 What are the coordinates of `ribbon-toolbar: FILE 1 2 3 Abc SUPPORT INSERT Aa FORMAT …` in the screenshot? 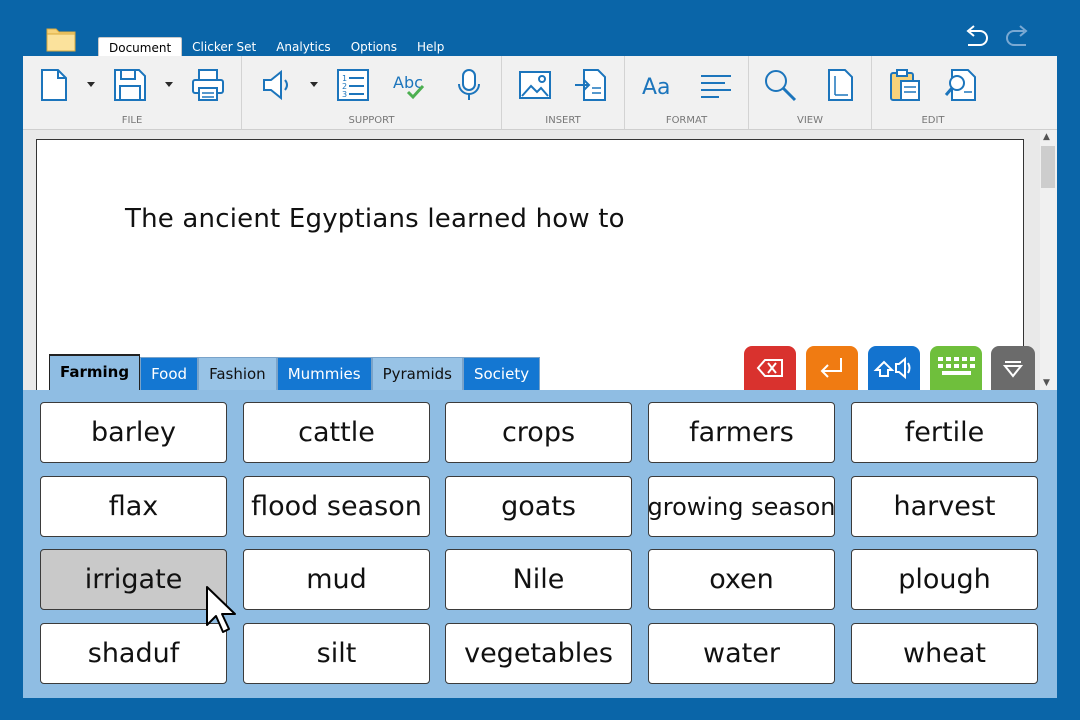 It's located at (540, 93).